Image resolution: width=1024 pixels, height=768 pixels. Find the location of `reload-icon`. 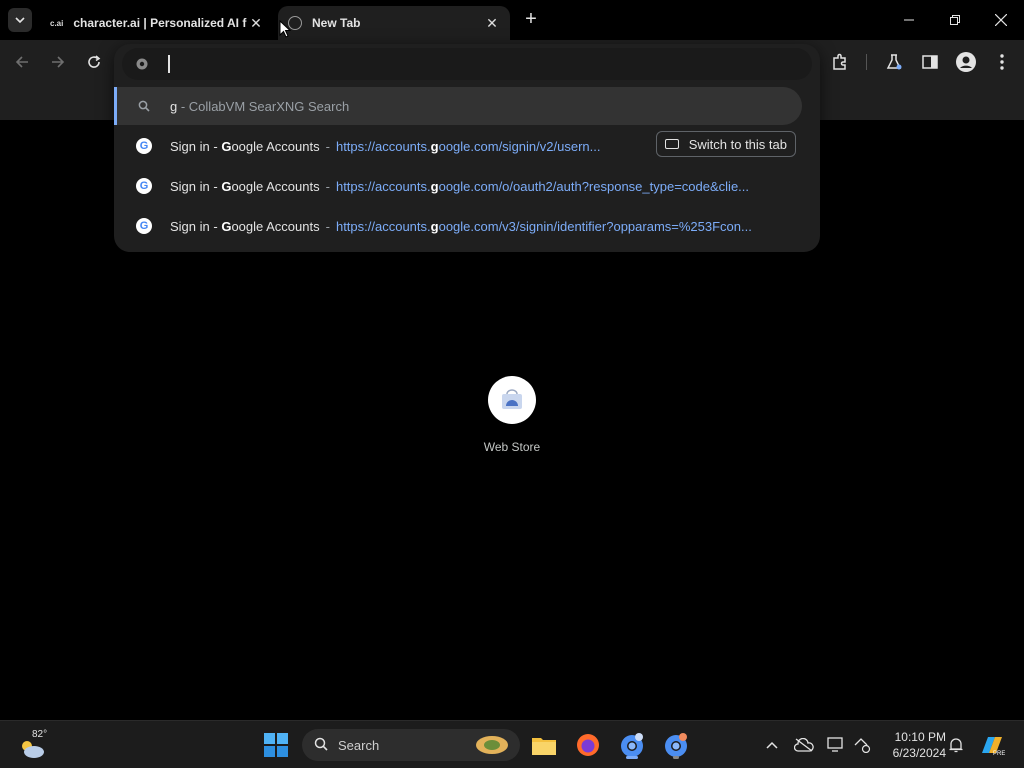

reload-icon is located at coordinates (94, 61).